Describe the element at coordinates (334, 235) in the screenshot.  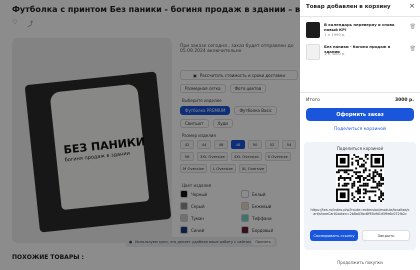
I see `copy-link-button: Скопировать ссылку` at that location.